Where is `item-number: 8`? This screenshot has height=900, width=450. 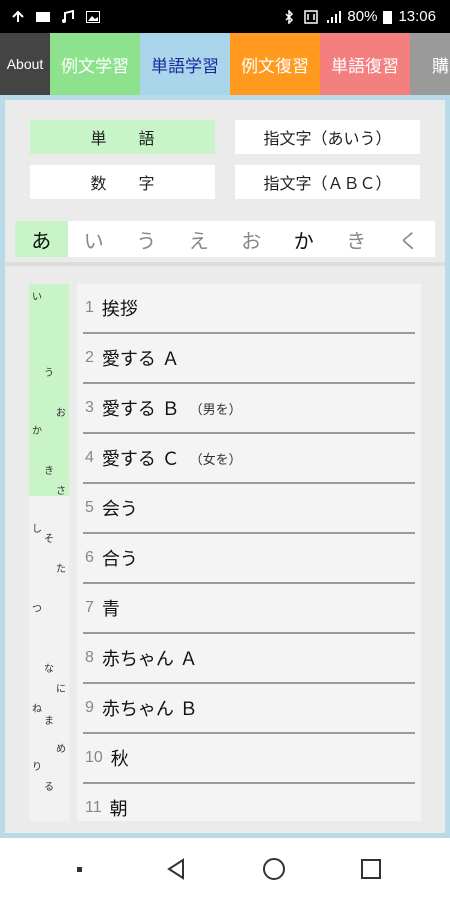
item-number: 8 is located at coordinates (89, 657).